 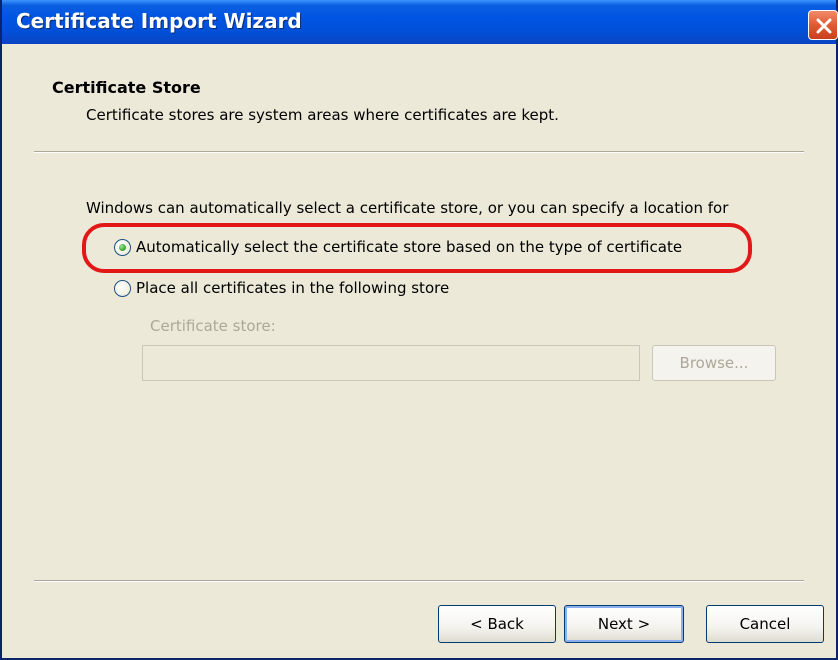 I want to click on page-title: Certificate Store, so click(x=126, y=87).